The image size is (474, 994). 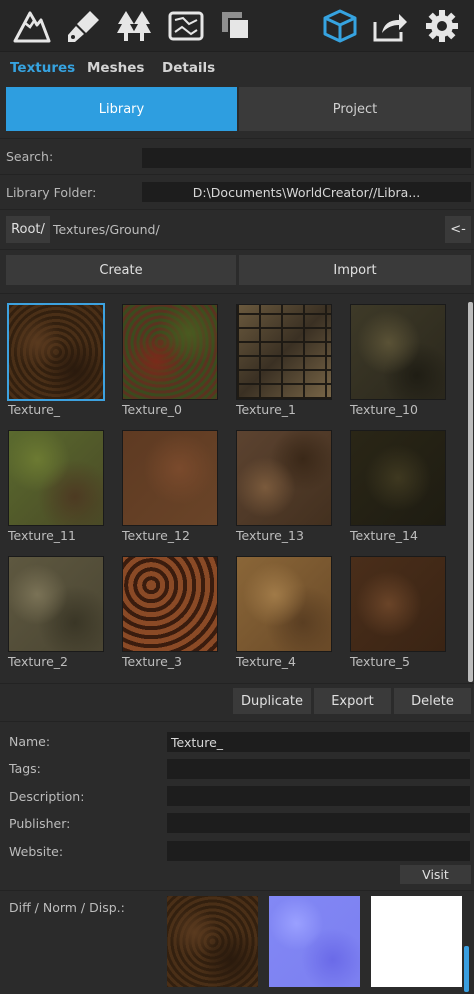 I want to click on trees-icon, so click(x=134, y=26).